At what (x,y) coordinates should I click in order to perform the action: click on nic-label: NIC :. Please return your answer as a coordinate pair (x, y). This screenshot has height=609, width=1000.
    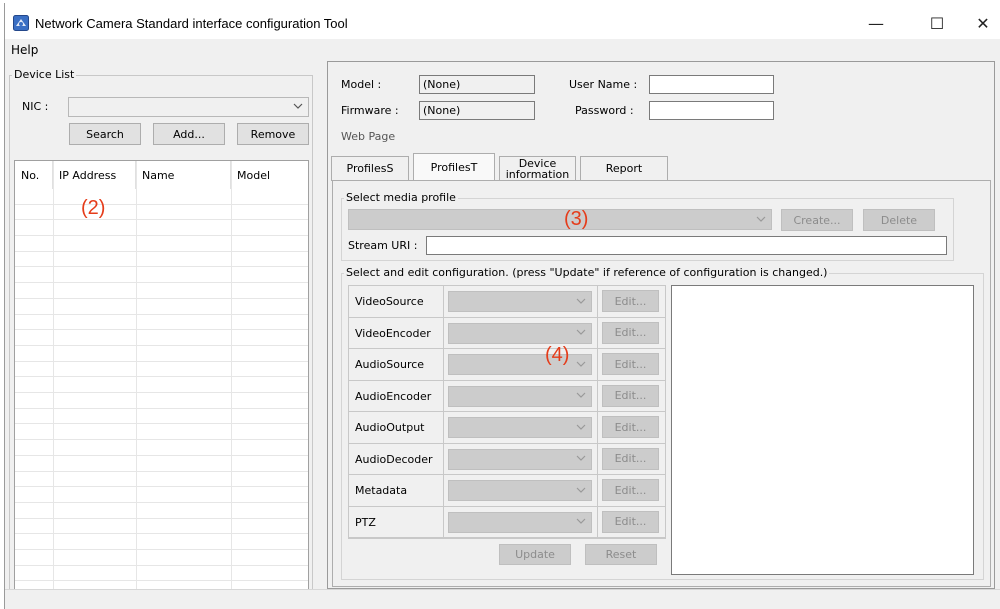
    Looking at the image, I should click on (35, 106).